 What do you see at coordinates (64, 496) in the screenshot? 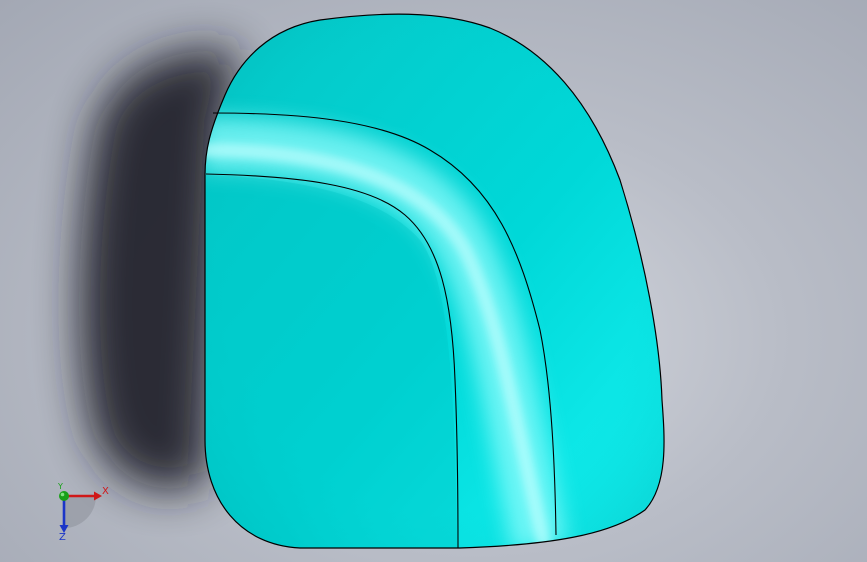
I see `y-axis-dot` at bounding box center [64, 496].